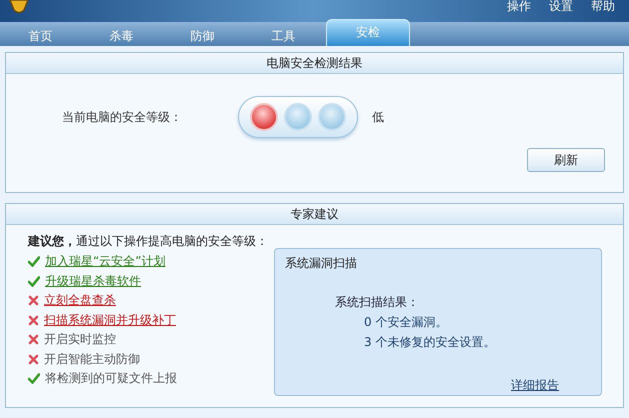  What do you see at coordinates (519, 7) in the screenshot?
I see `menu-item: 操作` at bounding box center [519, 7].